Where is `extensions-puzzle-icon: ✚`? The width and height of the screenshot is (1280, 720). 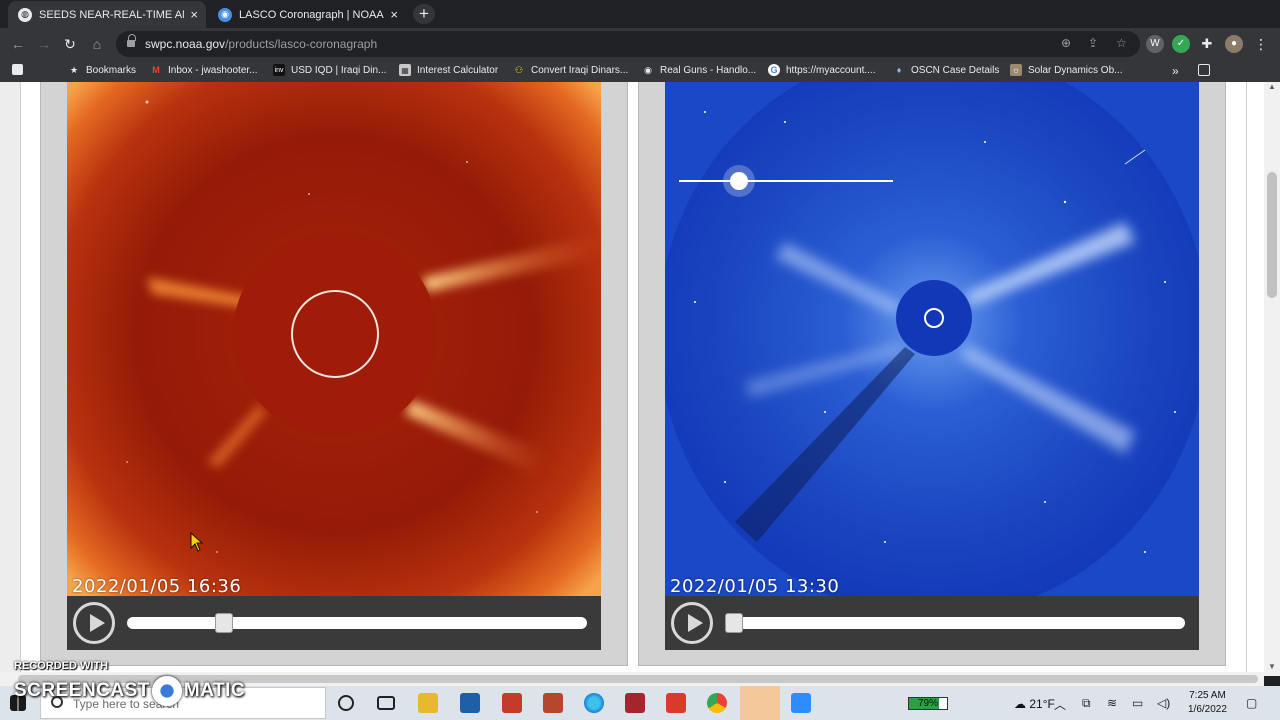
extensions-puzzle-icon: ✚ is located at coordinates (1207, 44).